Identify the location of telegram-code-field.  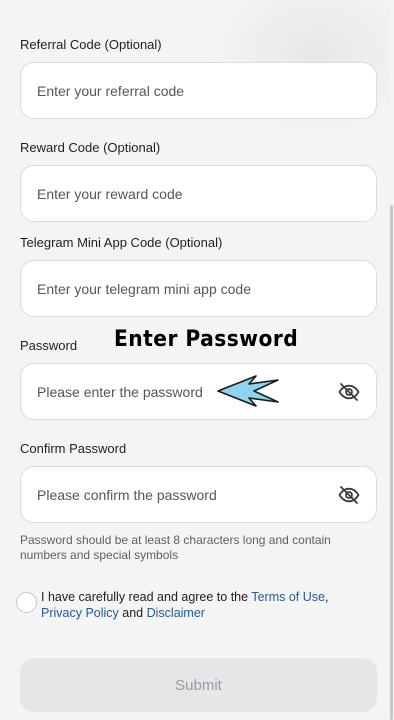
(198, 288).